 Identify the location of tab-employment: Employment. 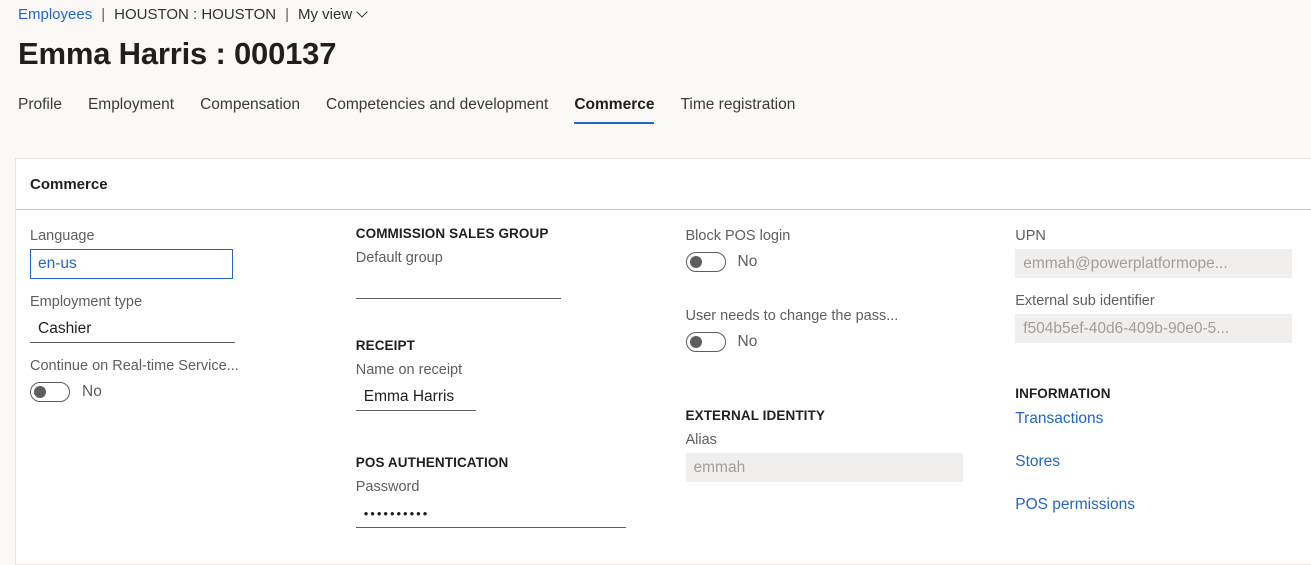
(131, 110).